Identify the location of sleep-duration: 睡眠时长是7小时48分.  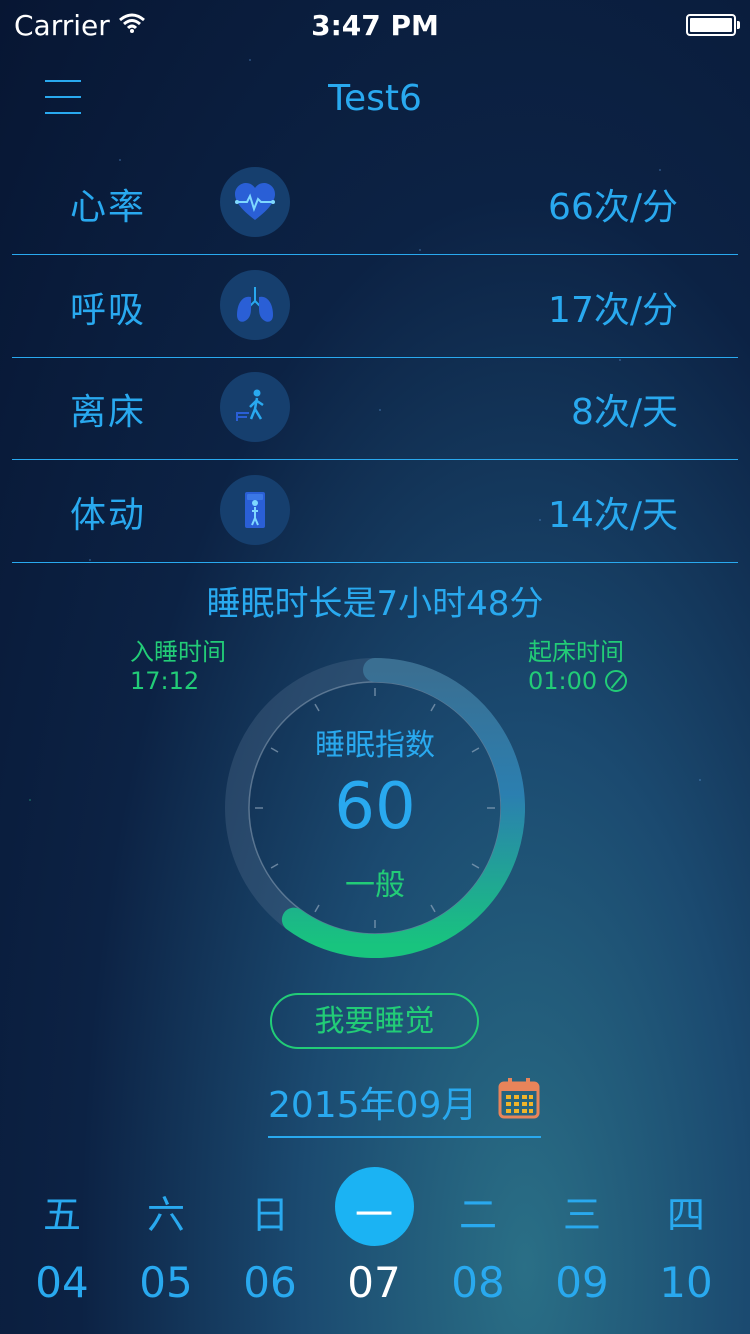
(375, 604).